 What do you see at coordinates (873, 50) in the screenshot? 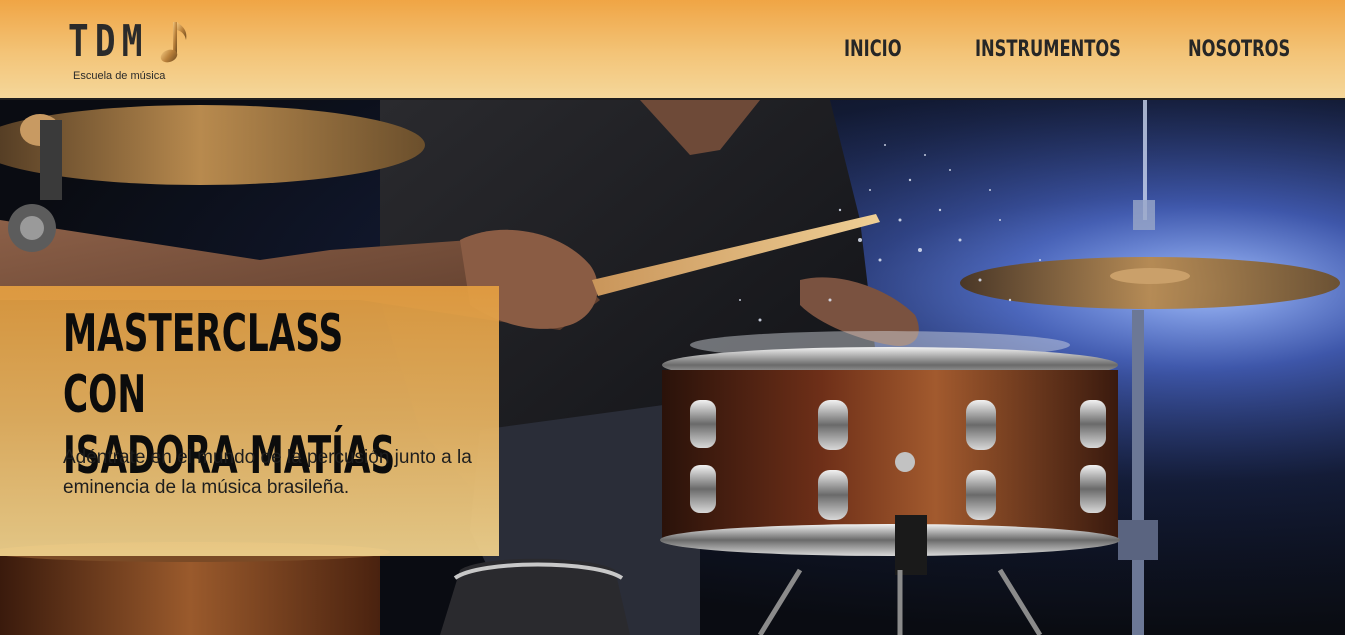
I see `nav-link-inicio: INICIO` at bounding box center [873, 50].